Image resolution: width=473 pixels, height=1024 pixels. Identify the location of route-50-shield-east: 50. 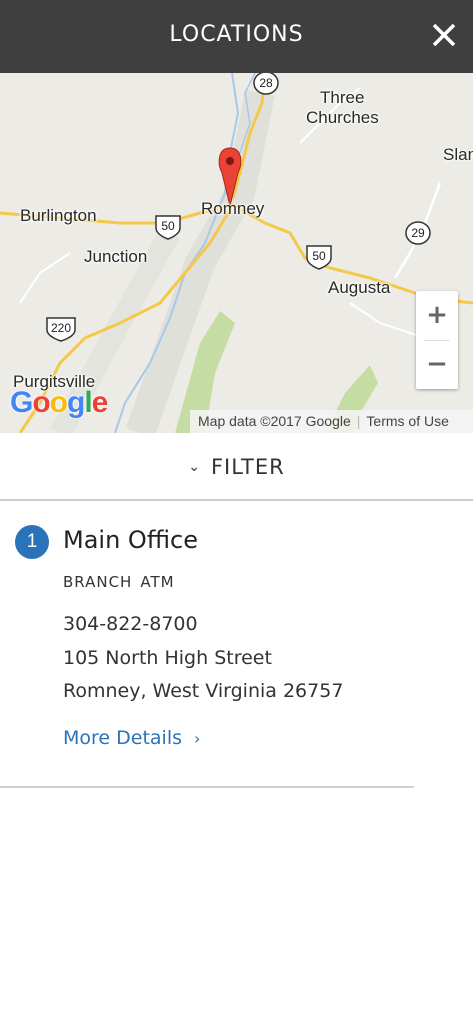
(319, 257).